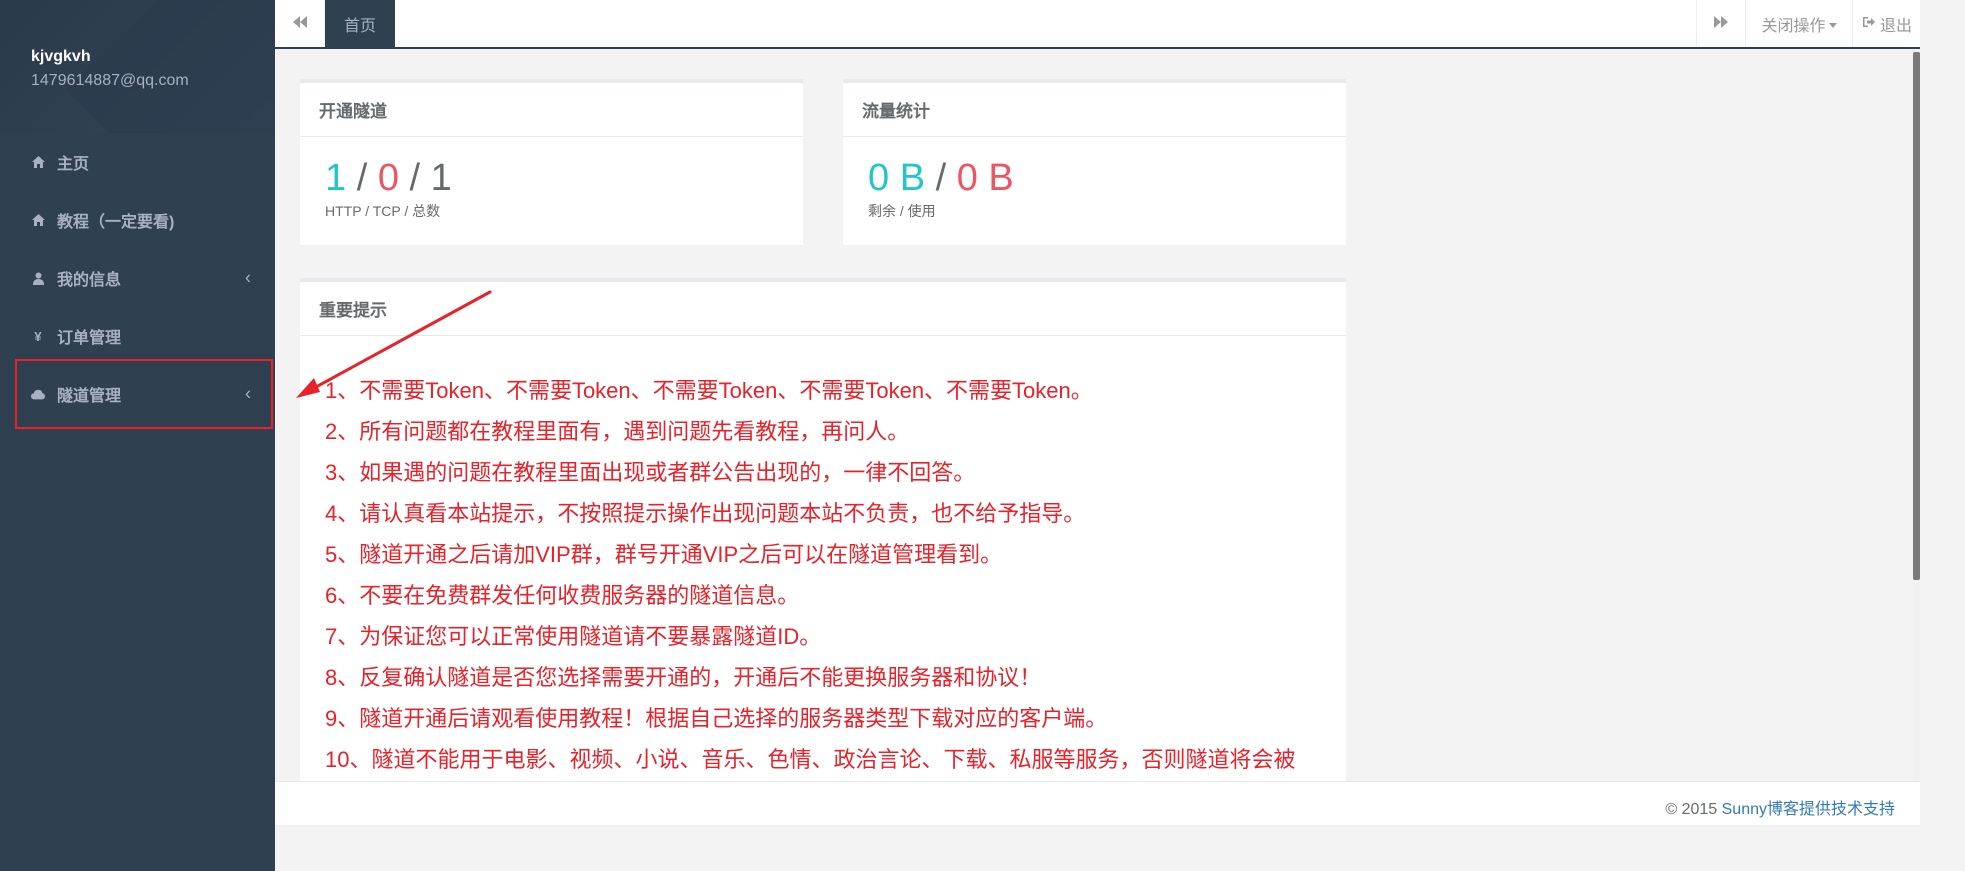 This screenshot has width=1965, height=871. What do you see at coordinates (1097, 803) in the screenshot?
I see `footer: © 2015 Sunny博客提供技术支持` at bounding box center [1097, 803].